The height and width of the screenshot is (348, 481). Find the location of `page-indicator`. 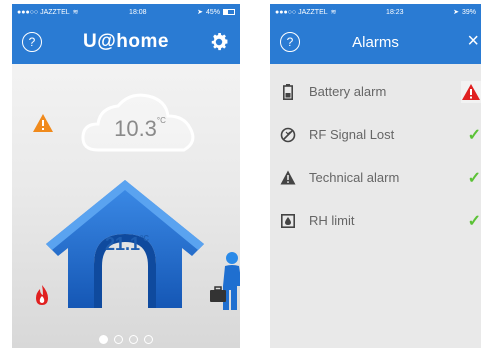

page-indicator is located at coordinates (126, 339).